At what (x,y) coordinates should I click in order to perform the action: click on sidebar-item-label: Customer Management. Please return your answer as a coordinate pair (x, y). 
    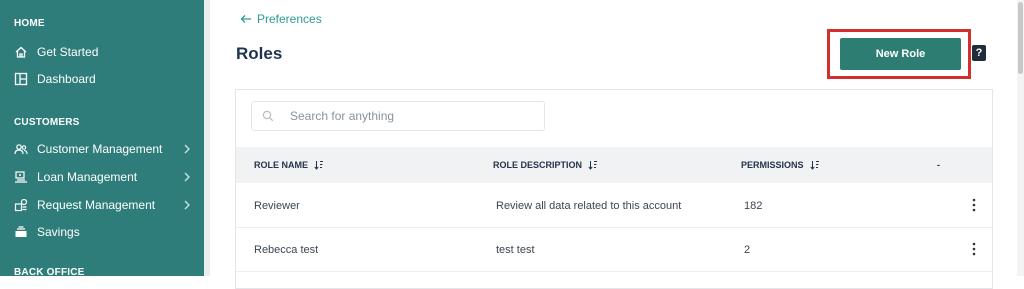
    Looking at the image, I should click on (100, 149).